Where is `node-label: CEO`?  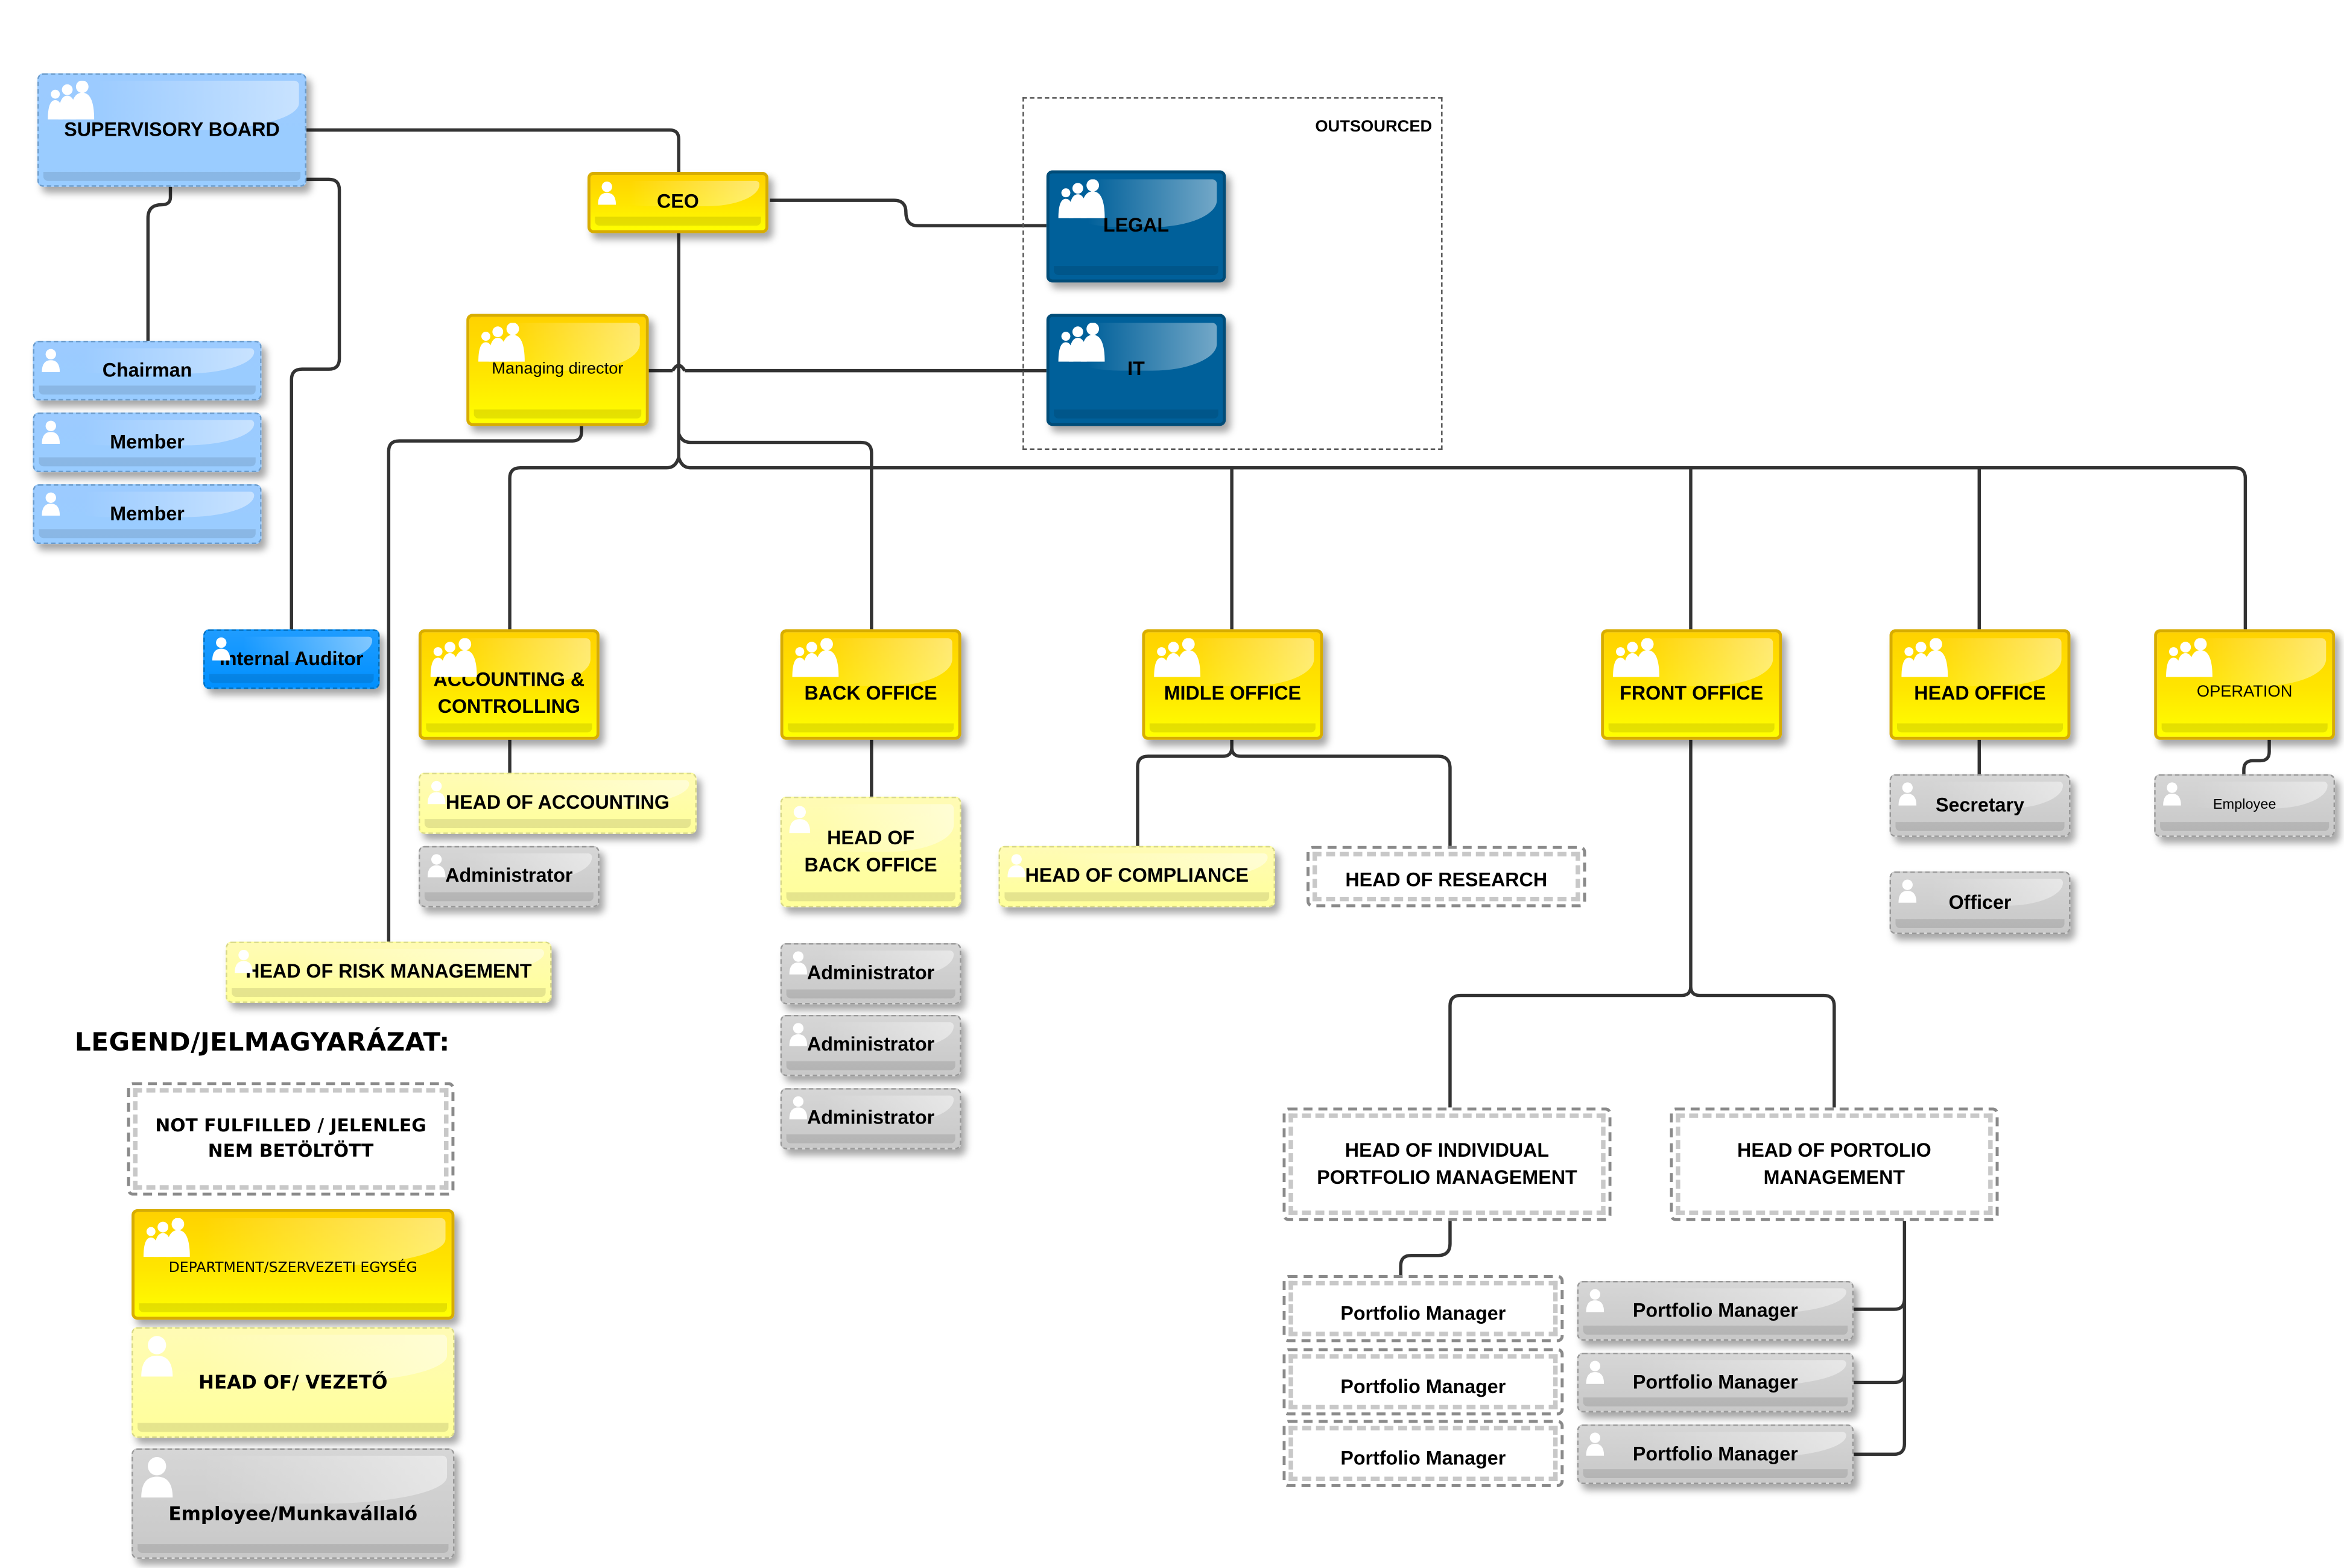
node-label: CEO is located at coordinates (677, 201).